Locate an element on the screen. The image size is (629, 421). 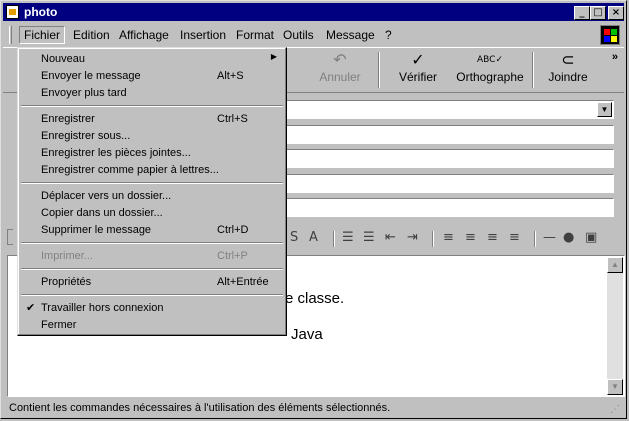
font-select-edge is located at coordinates (10, 237).